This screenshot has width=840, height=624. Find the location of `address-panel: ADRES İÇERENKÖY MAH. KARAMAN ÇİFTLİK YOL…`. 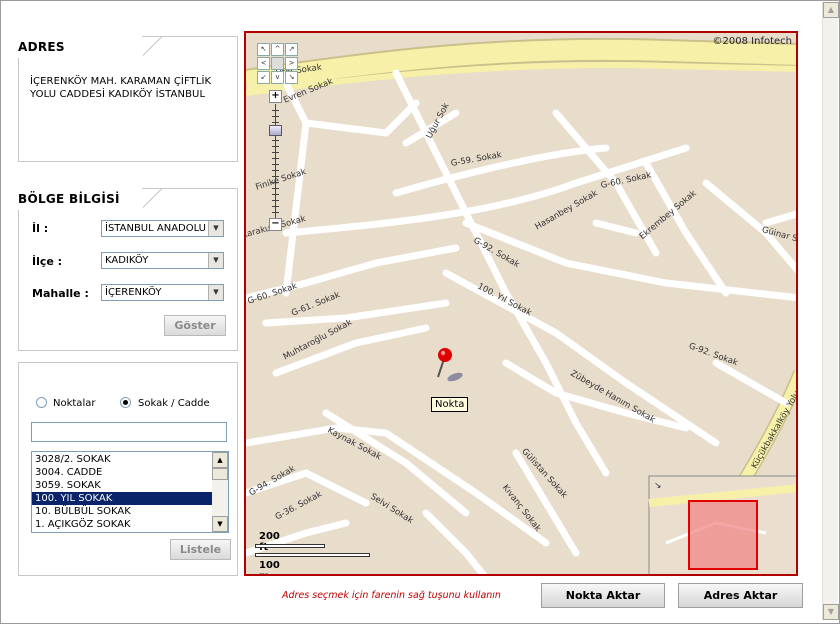

address-panel: ADRES İÇERENKÖY MAH. KARAMAN ÇİFTLİK YOL… is located at coordinates (128, 99).